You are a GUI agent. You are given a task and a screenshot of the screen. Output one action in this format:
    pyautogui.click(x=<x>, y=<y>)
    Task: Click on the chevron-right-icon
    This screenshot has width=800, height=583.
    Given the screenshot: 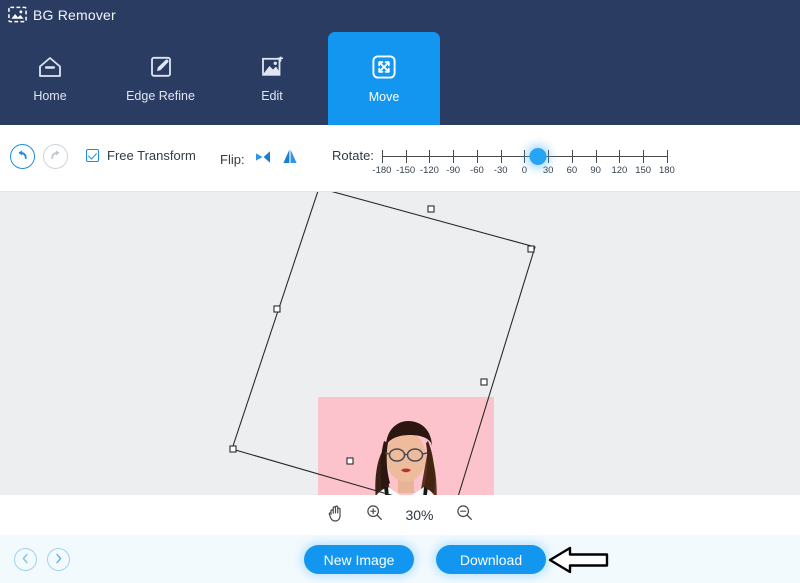 What is the action you would take?
    pyautogui.click(x=58, y=560)
    